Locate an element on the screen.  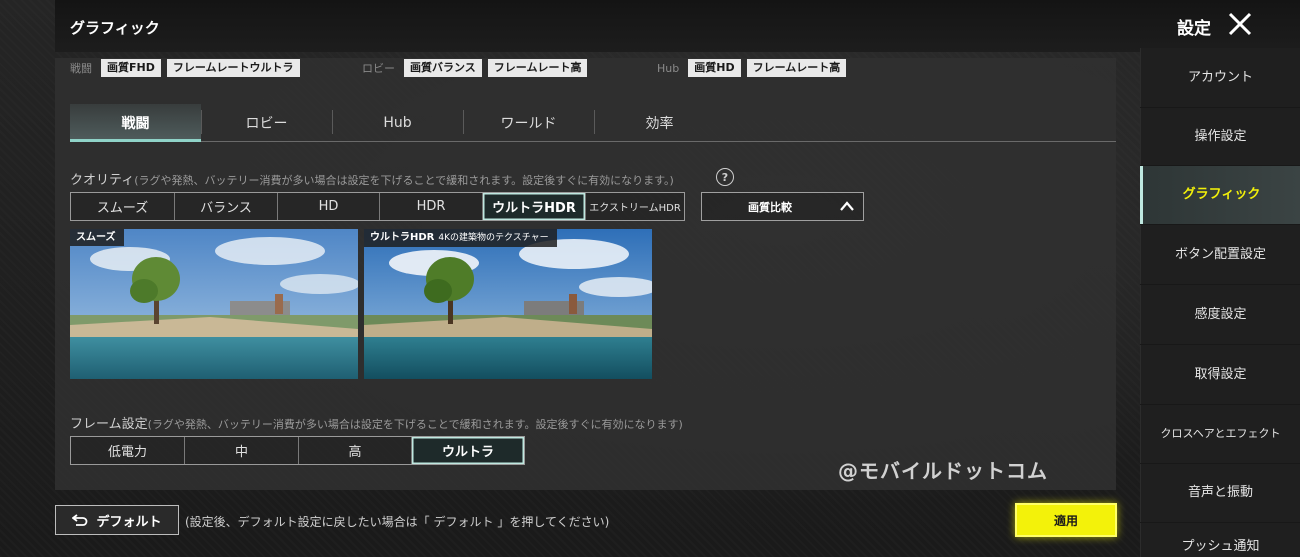
sidebar-item-button-layout: ボタン配置設定 is located at coordinates (1220, 254).